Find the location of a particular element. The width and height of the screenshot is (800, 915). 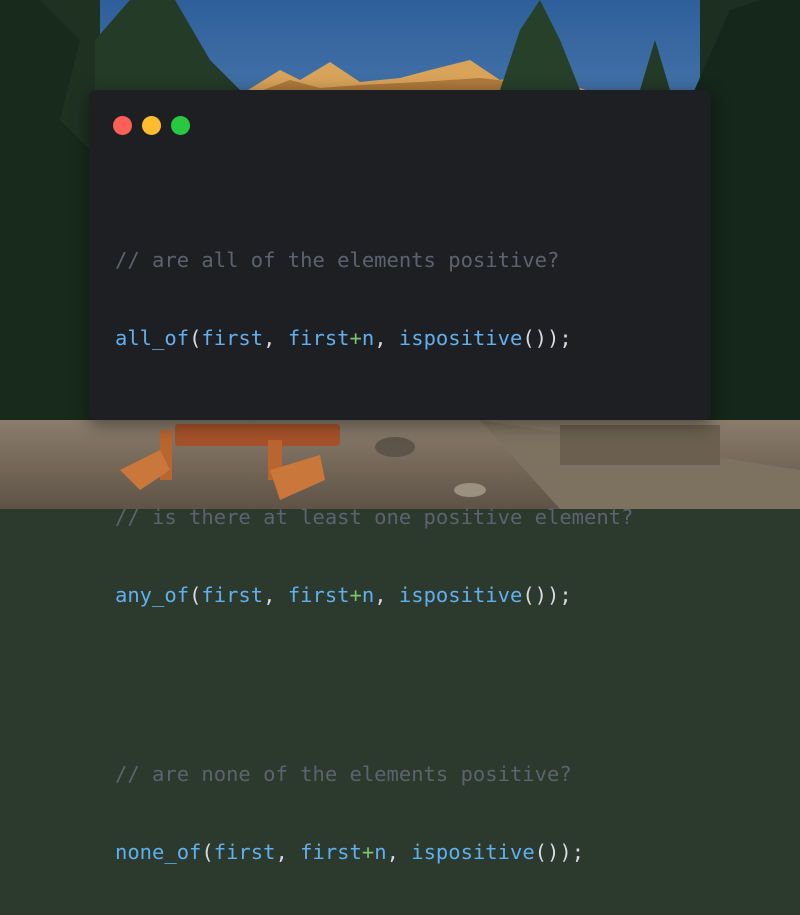

function-name: none_of is located at coordinates (158, 851).